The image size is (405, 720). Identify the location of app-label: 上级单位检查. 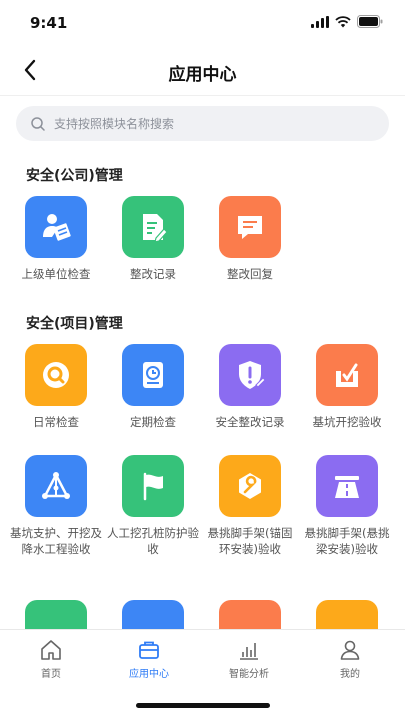
(56, 274).